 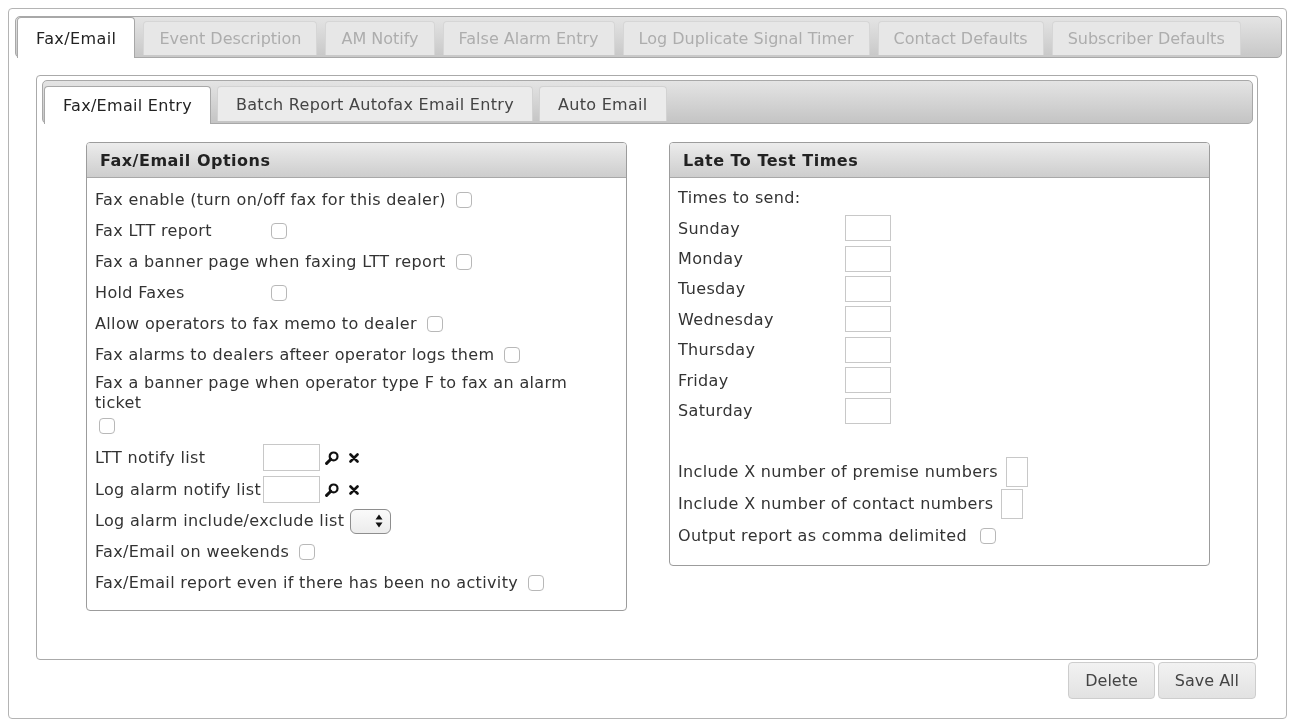 I want to click on tab: Batch Report Autofax Email Entry, so click(x=374, y=103).